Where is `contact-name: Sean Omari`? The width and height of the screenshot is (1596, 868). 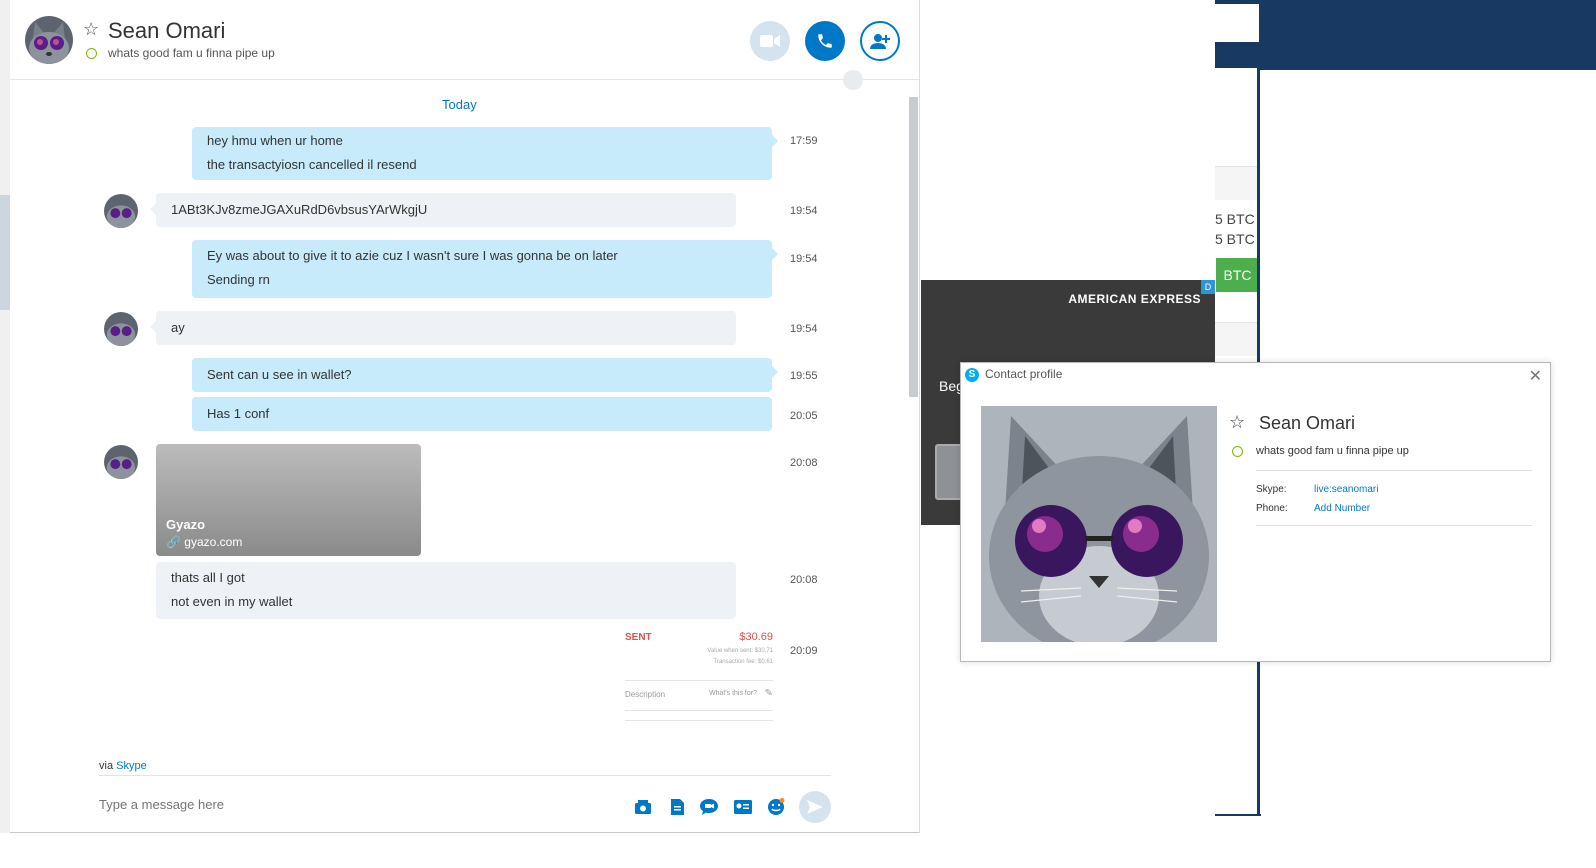 contact-name: Sean Omari is located at coordinates (166, 31).